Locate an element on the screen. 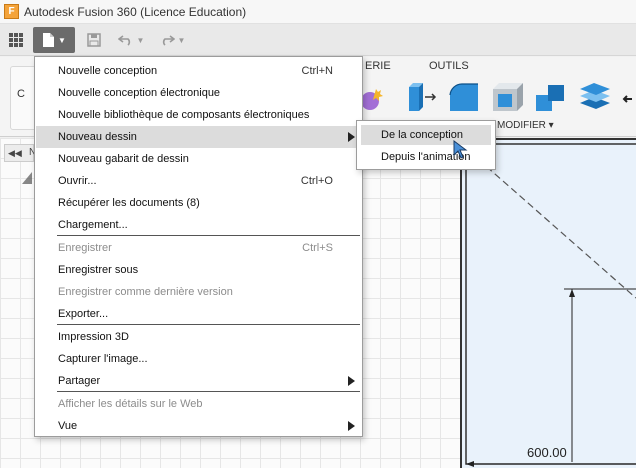  undo-button: ▼ is located at coordinates (131, 40).